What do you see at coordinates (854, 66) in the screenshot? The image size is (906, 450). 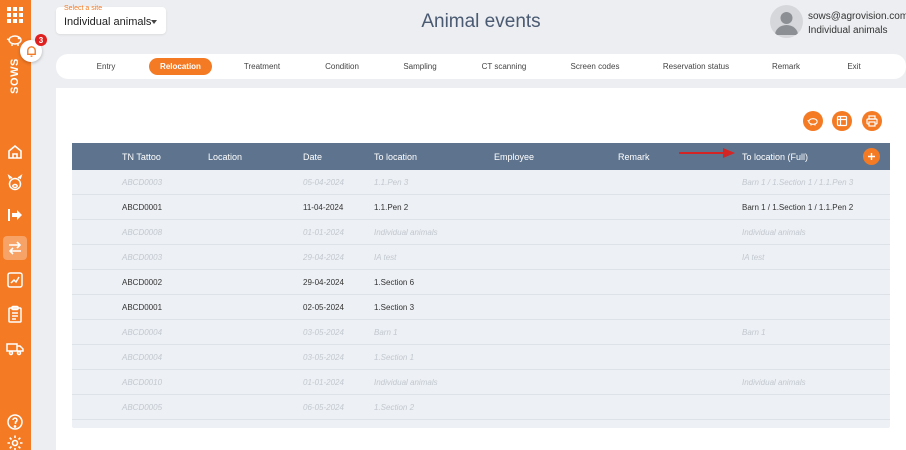 I see `tab-exit: Exit` at bounding box center [854, 66].